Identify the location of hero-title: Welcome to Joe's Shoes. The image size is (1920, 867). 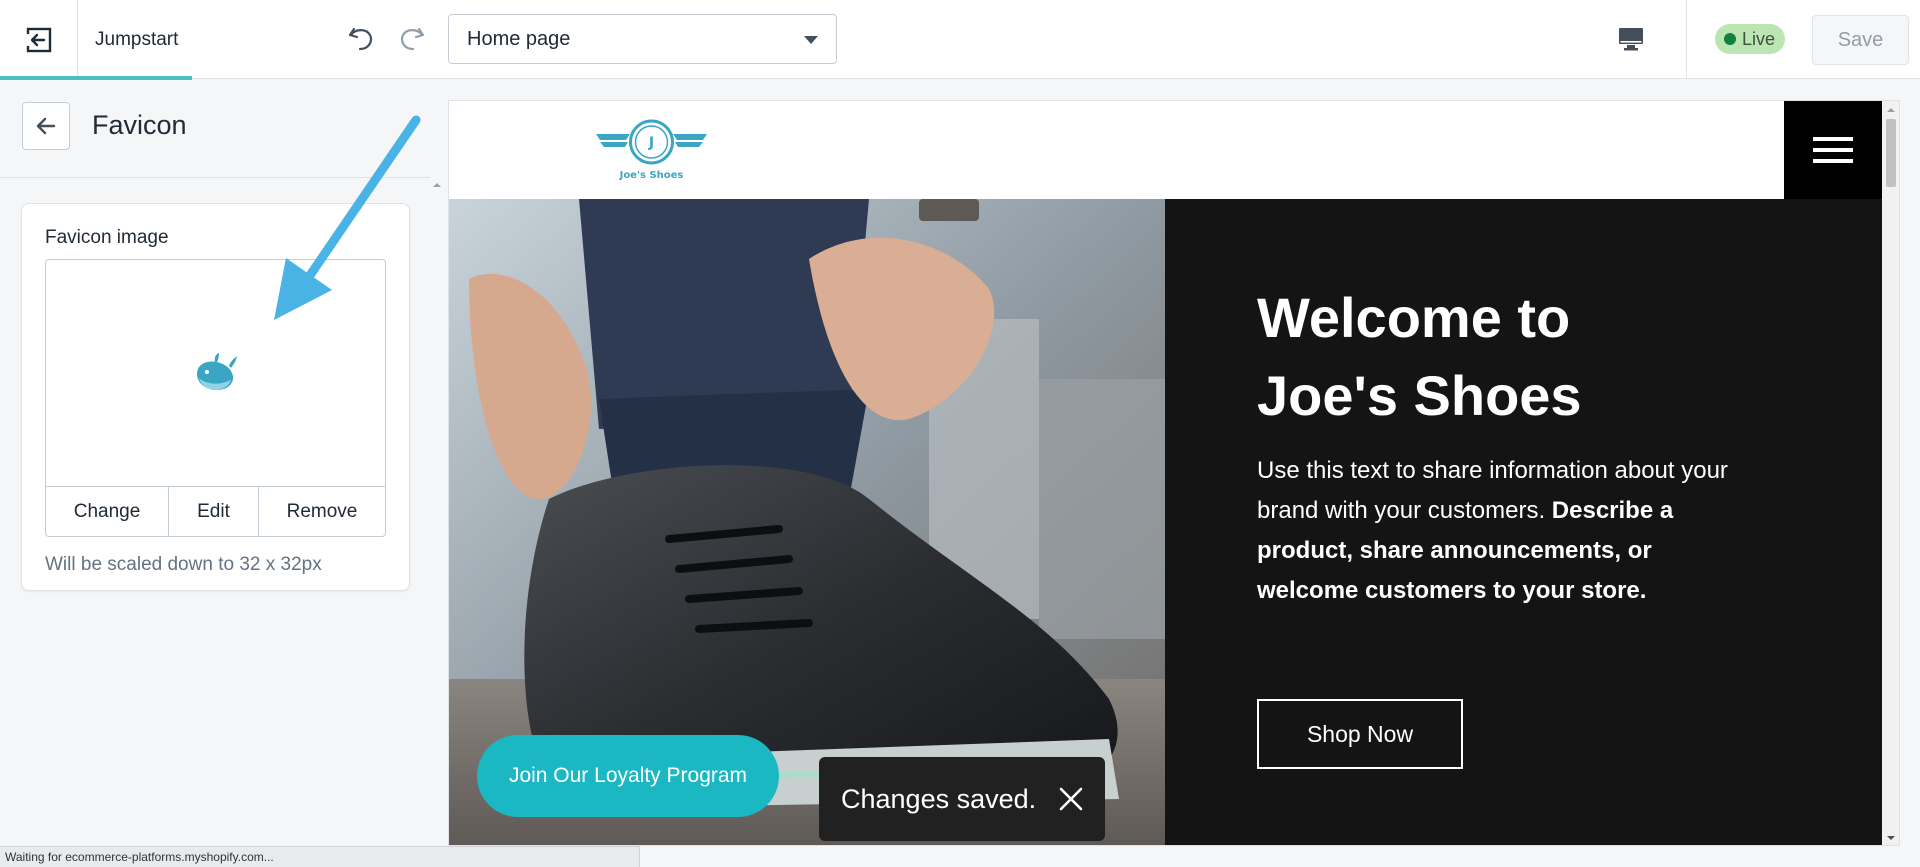
(1537, 357).